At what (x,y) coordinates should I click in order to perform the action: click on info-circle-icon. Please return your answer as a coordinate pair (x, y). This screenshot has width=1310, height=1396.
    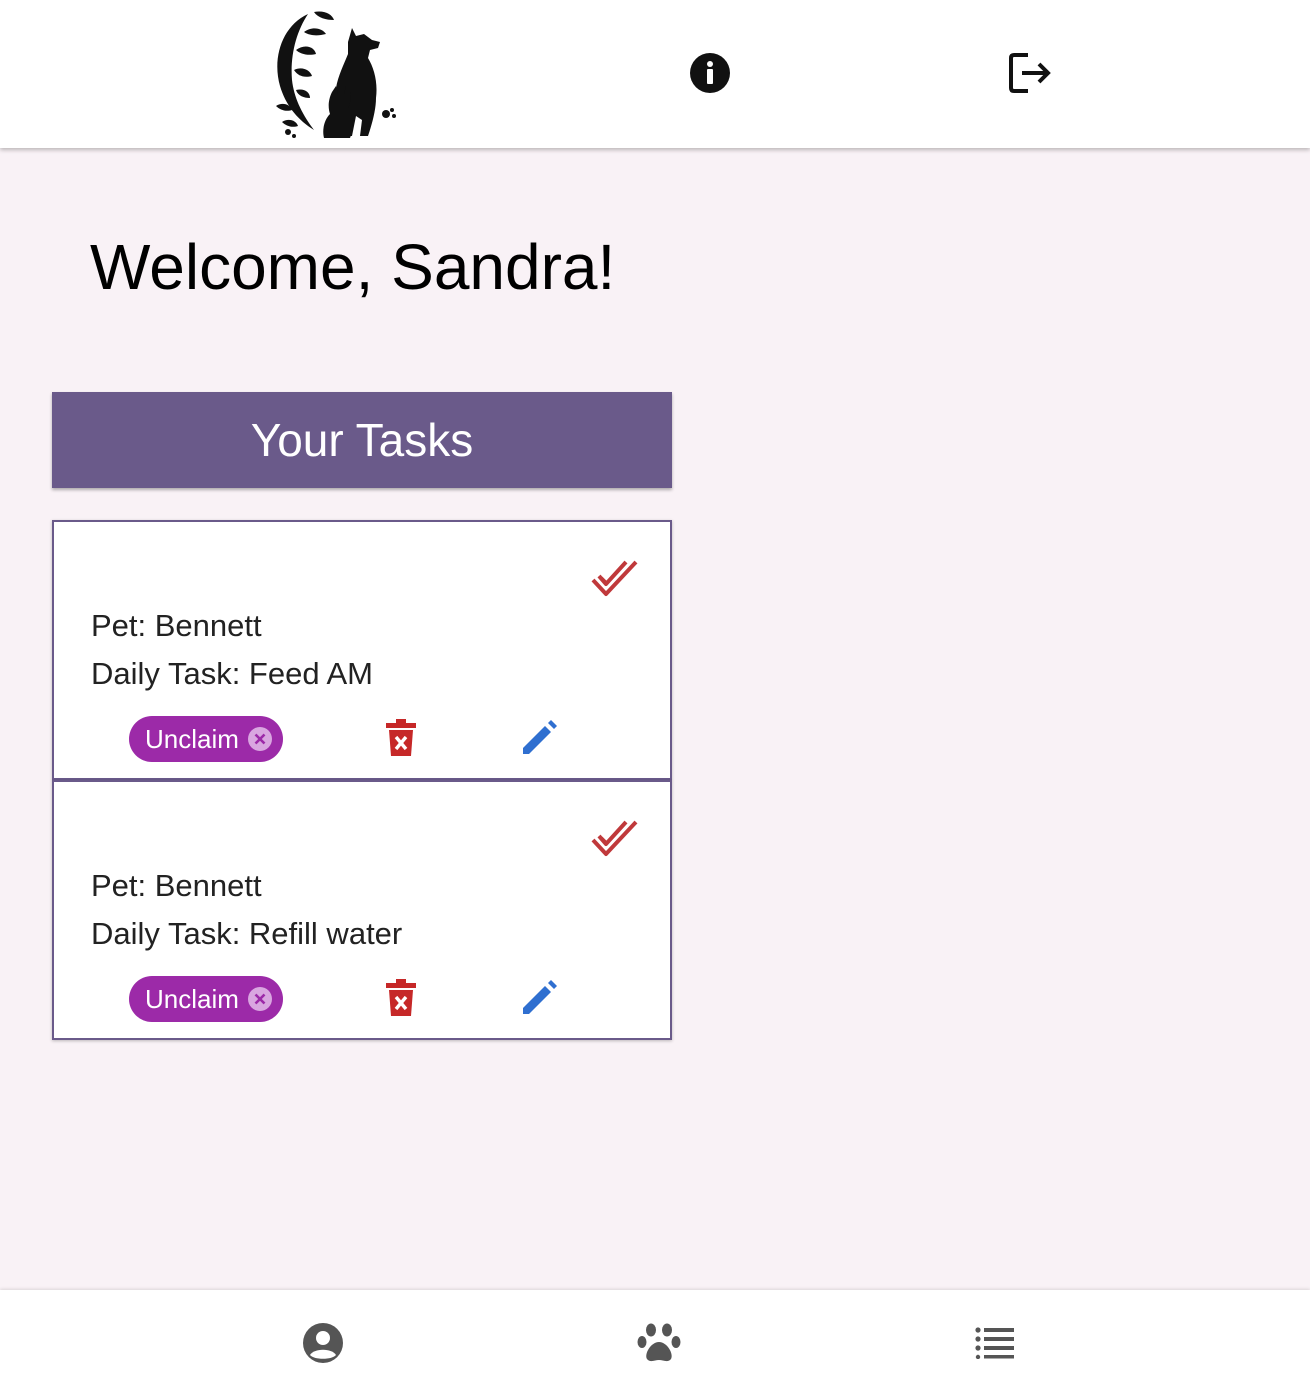
    Looking at the image, I should click on (710, 73).